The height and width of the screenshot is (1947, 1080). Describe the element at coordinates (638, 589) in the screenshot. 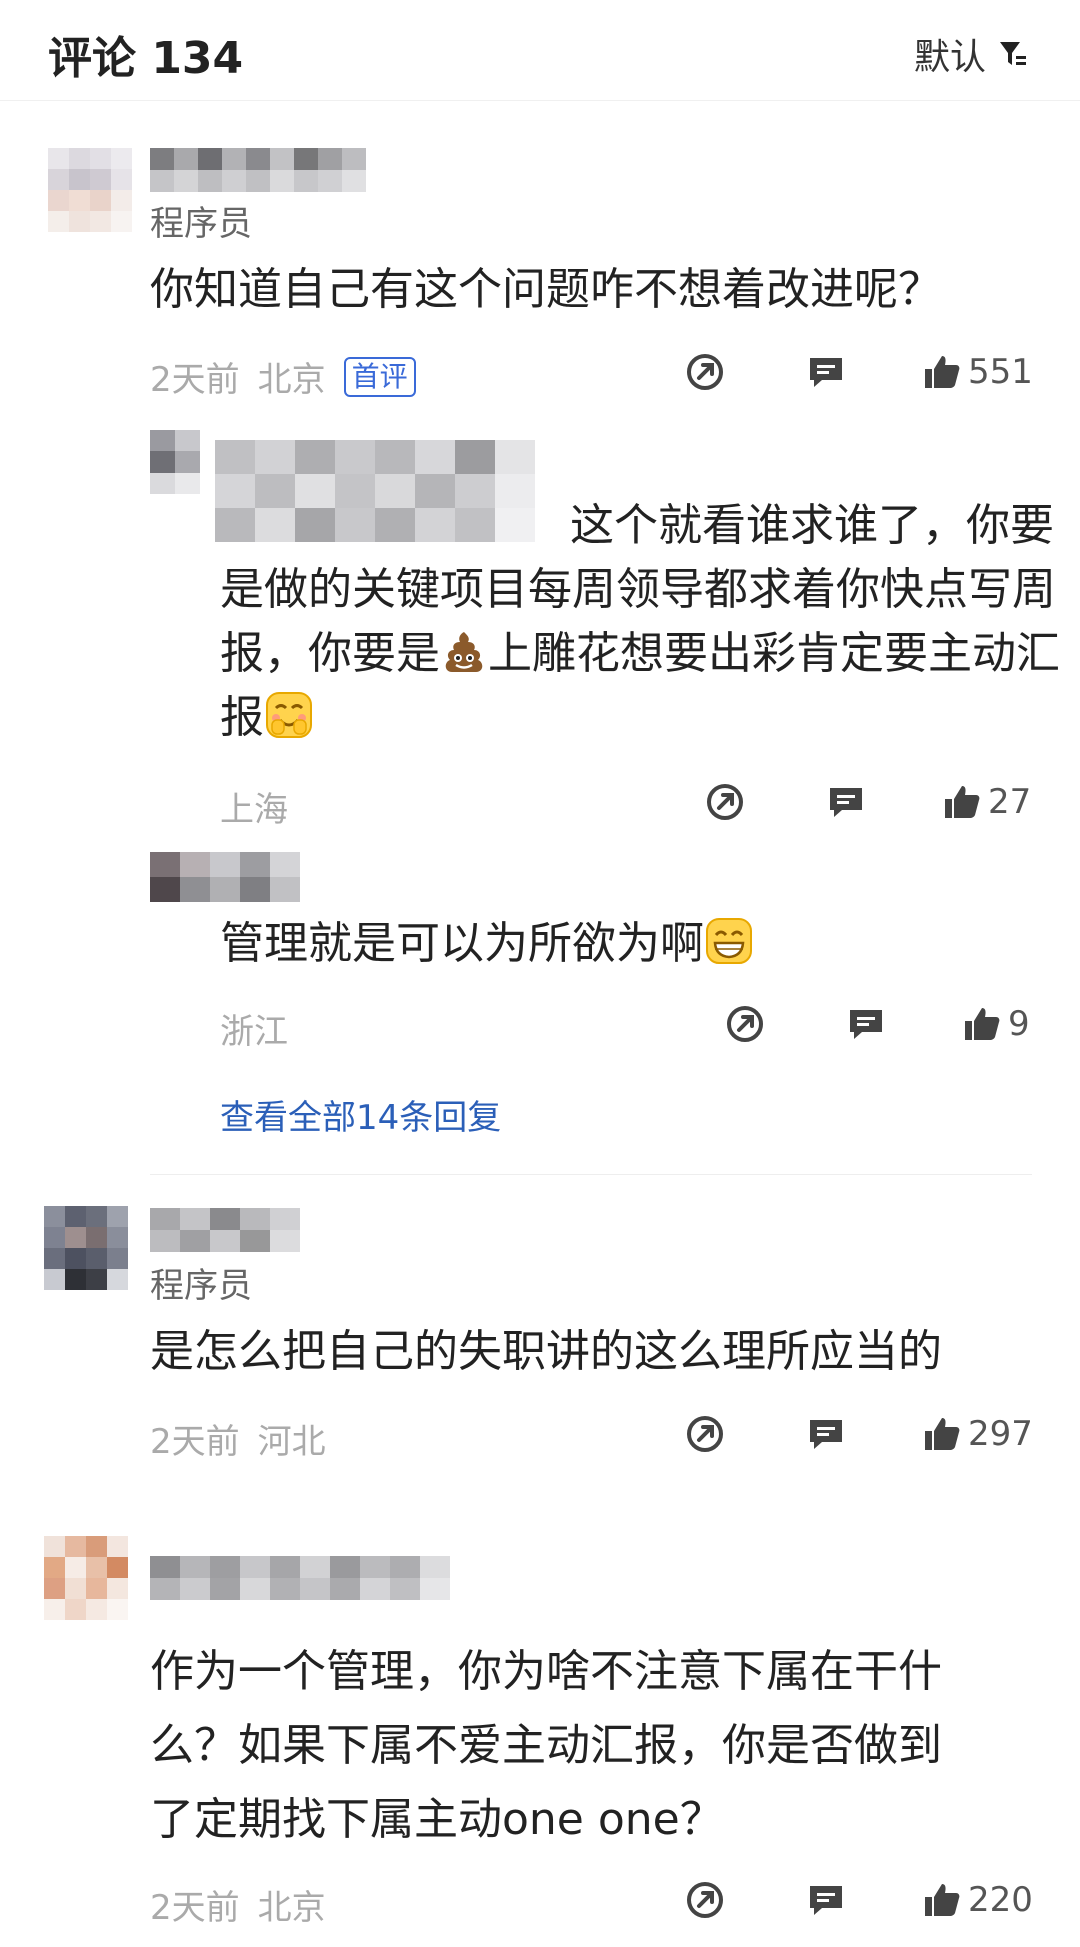

I see `reply-text: 是做的关键项目每周领导都求着你快点写周` at that location.